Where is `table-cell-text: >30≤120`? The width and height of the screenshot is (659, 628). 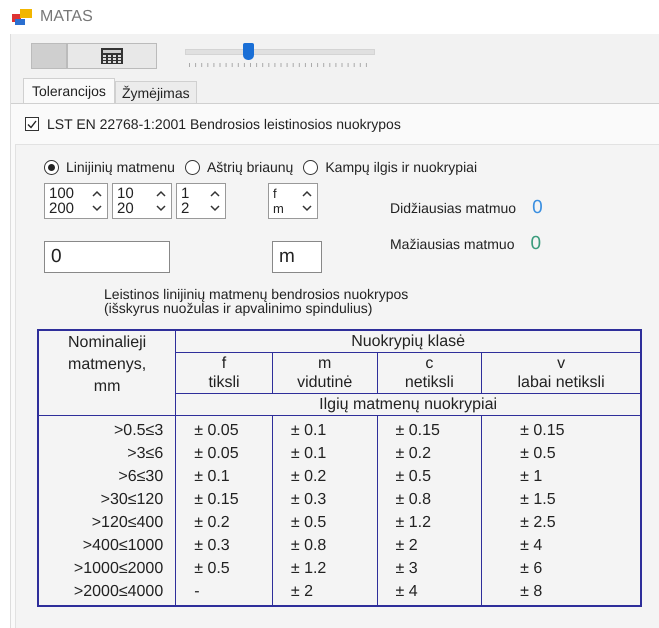 table-cell-text: >30≤120 is located at coordinates (132, 500).